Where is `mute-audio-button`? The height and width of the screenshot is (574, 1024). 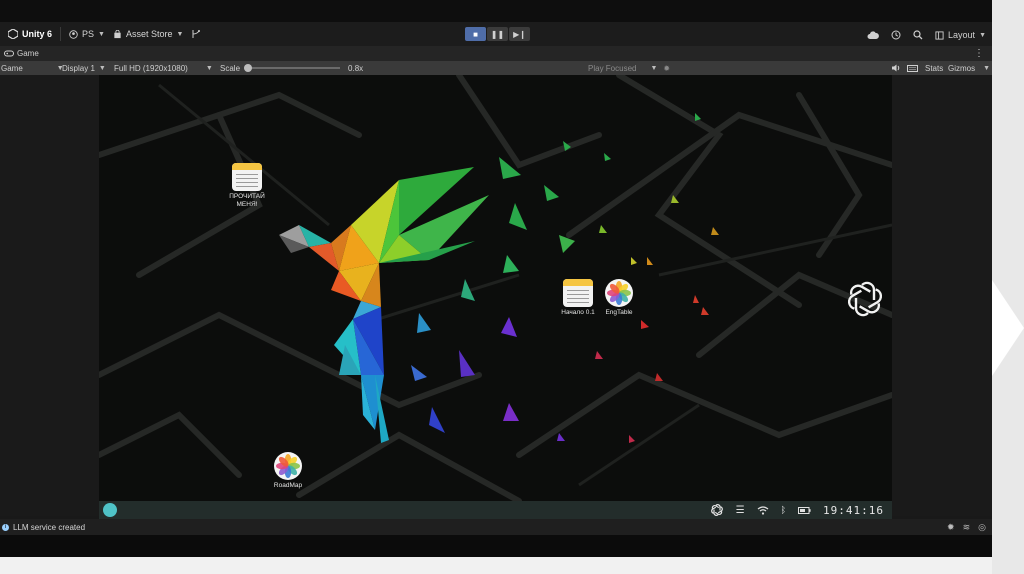
mute-audio-button is located at coordinates (896, 68).